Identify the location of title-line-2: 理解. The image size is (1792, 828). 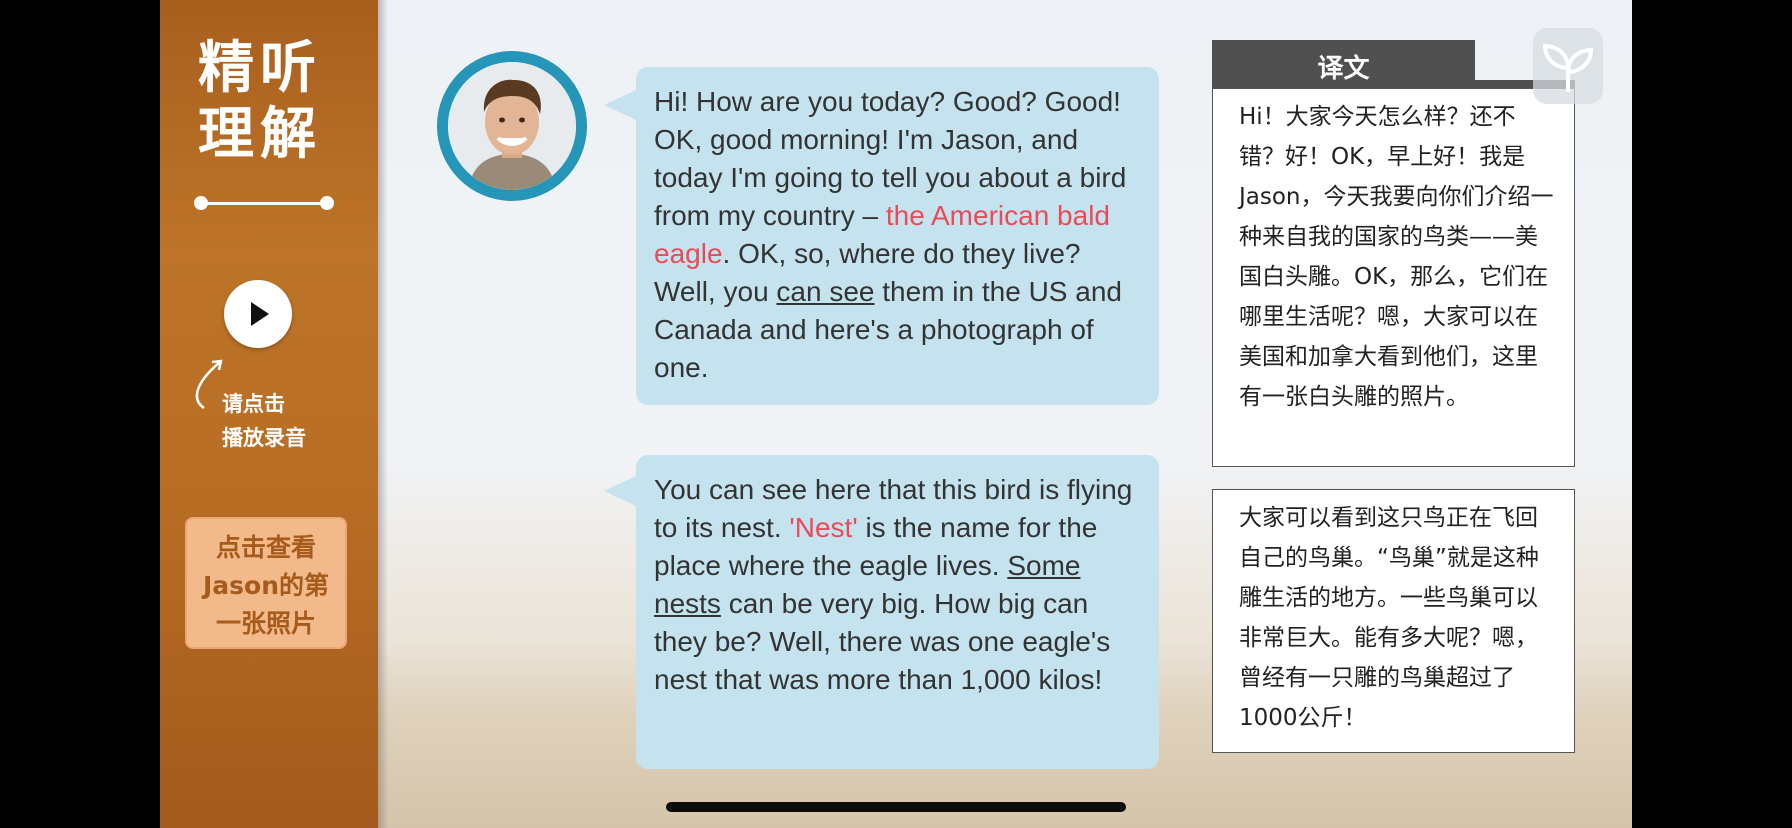
(260, 134).